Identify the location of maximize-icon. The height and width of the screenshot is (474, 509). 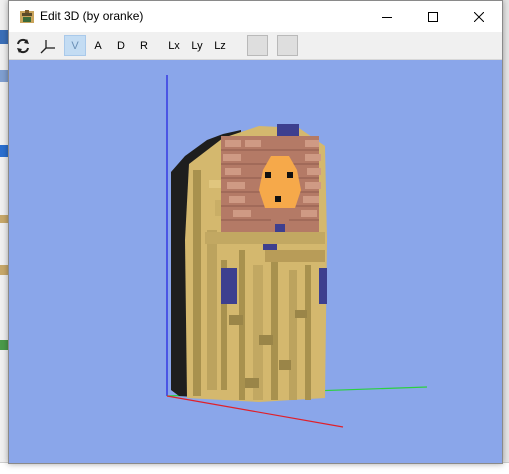
(433, 16).